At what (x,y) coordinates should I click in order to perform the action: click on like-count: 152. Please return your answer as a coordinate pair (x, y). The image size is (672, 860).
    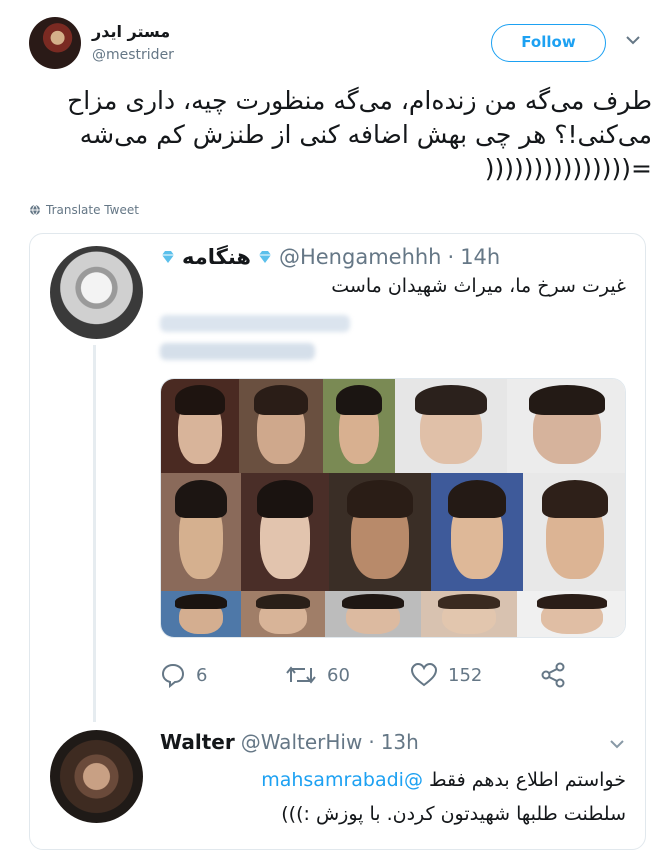
    Looking at the image, I should click on (465, 675).